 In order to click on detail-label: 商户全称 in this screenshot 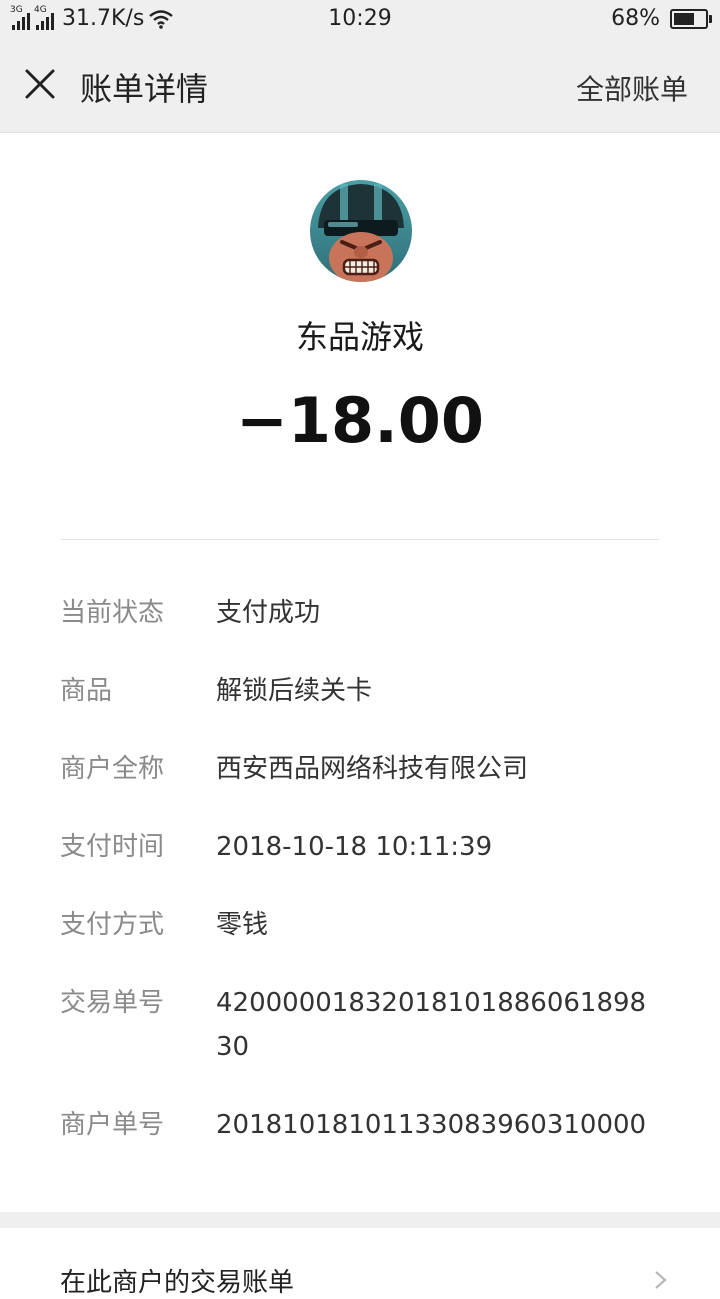, I will do `click(112, 769)`.